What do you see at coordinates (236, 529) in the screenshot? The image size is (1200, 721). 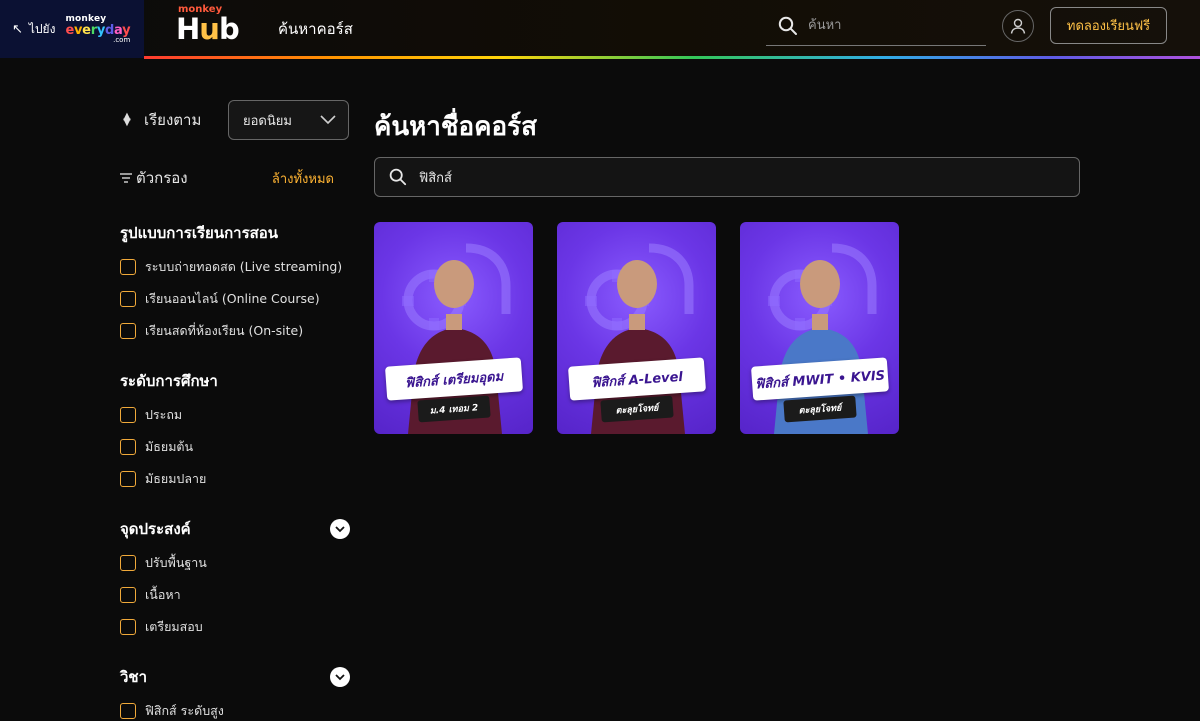 I see `filter-group-header: จุดประสงค์` at bounding box center [236, 529].